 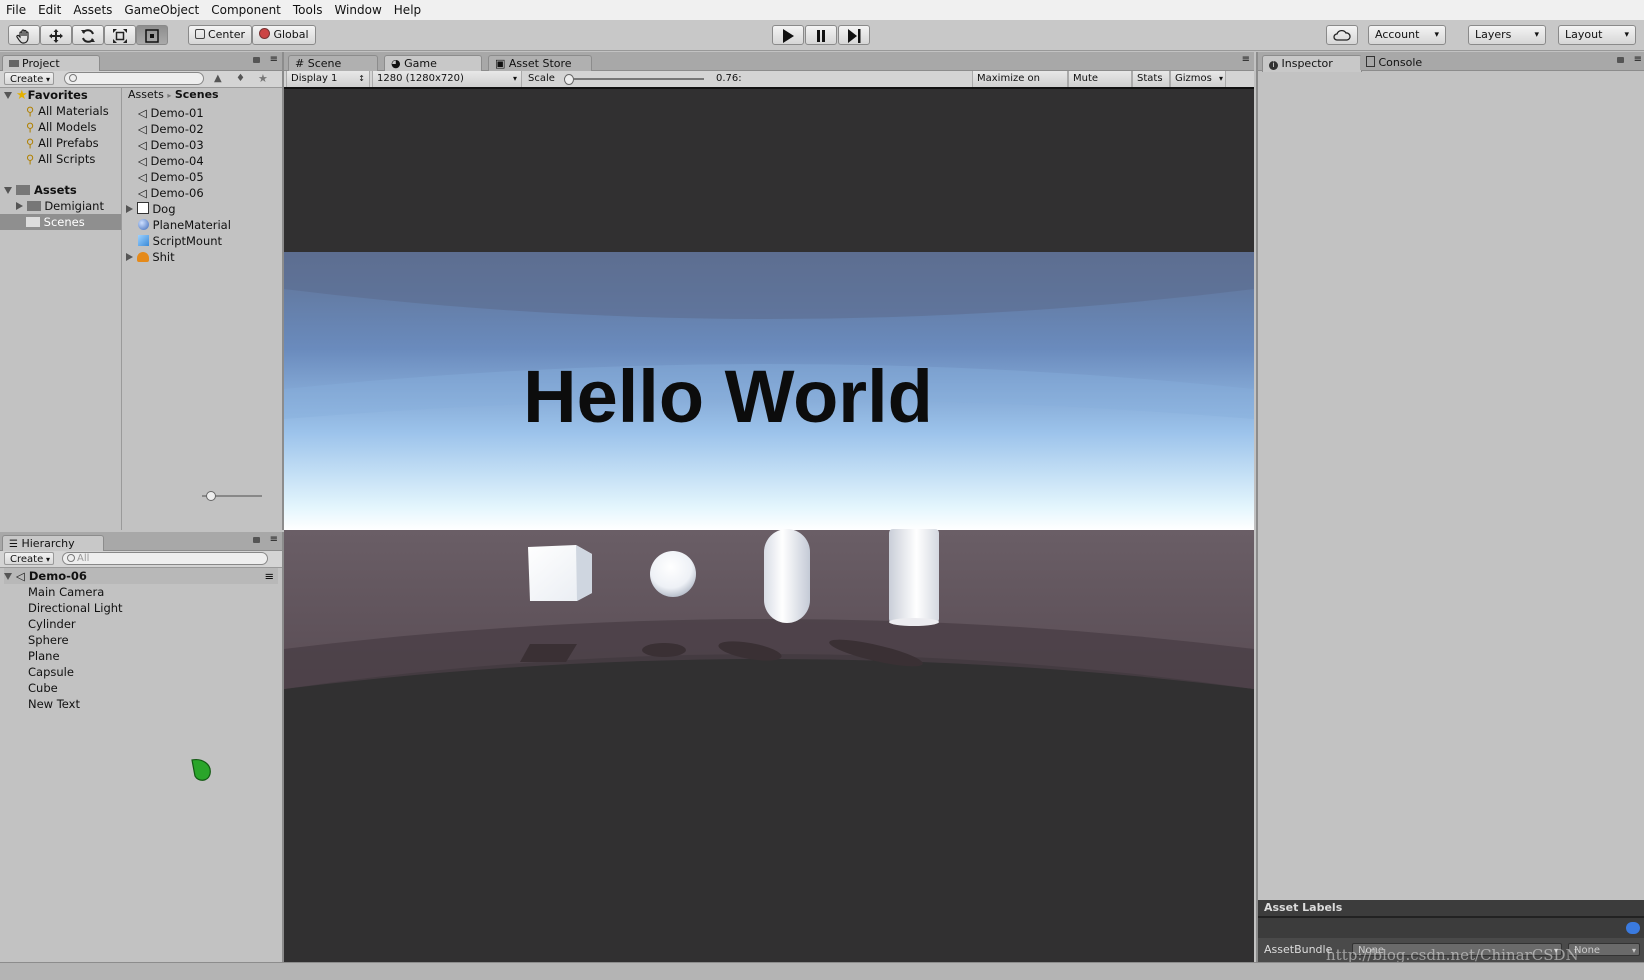 What do you see at coordinates (171, 145) in the screenshot?
I see `file-item: ◁ Demo-03` at bounding box center [171, 145].